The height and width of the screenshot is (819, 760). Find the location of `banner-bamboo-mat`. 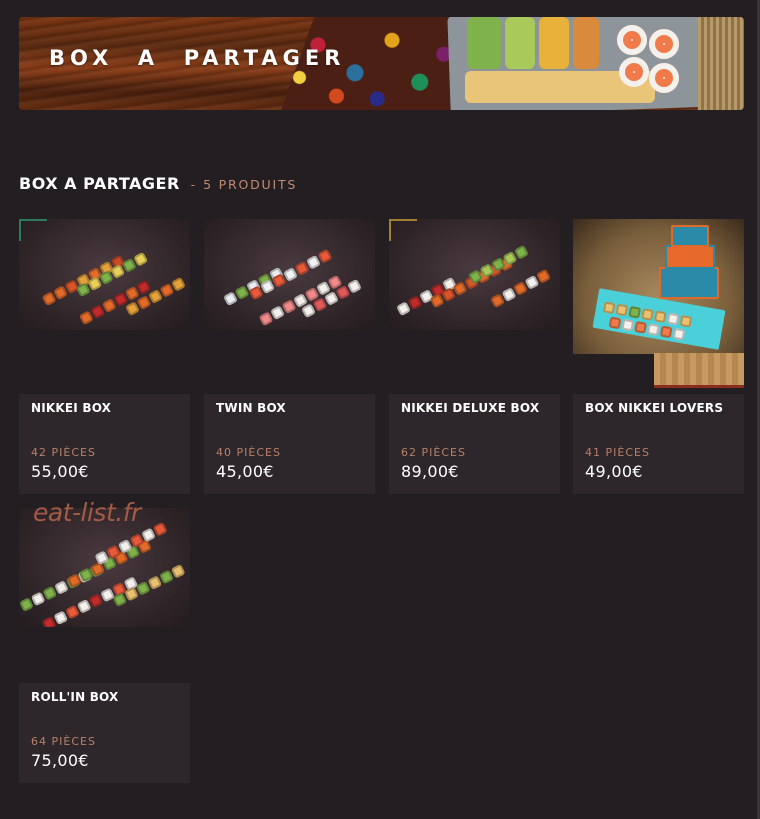

banner-bamboo-mat is located at coordinates (721, 63).